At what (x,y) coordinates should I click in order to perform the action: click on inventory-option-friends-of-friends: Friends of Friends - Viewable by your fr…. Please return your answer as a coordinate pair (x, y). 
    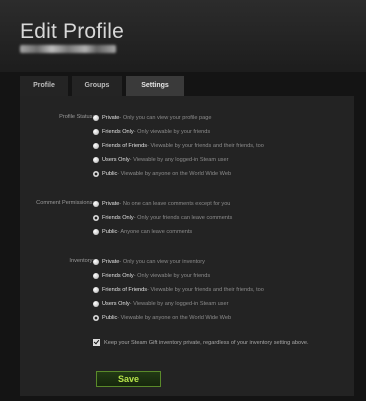
    Looking at the image, I should click on (178, 289).